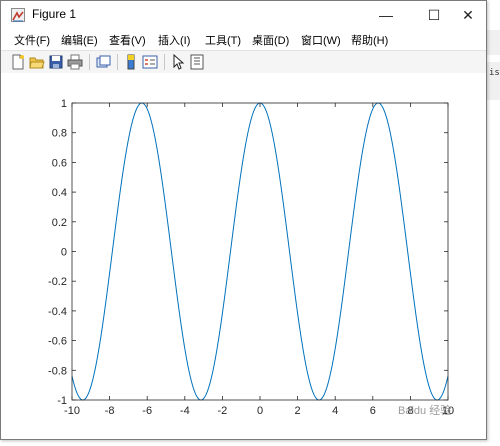 This screenshot has width=500, height=446. Describe the element at coordinates (223, 40) in the screenshot. I see `menu-tools: 工具(T)` at that location.